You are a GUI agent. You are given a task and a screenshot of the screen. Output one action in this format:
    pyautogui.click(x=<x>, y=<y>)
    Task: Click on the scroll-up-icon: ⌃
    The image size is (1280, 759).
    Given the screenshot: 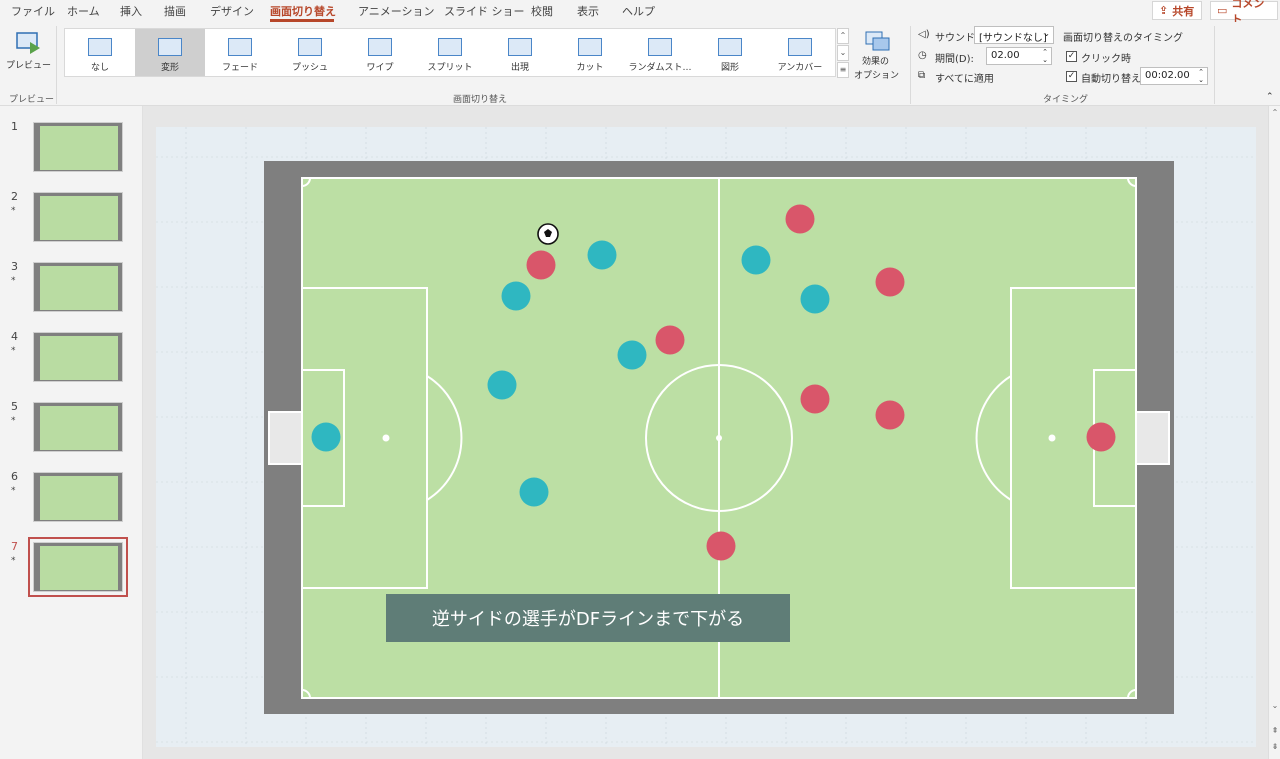 What is the action you would take?
    pyautogui.click(x=1274, y=112)
    